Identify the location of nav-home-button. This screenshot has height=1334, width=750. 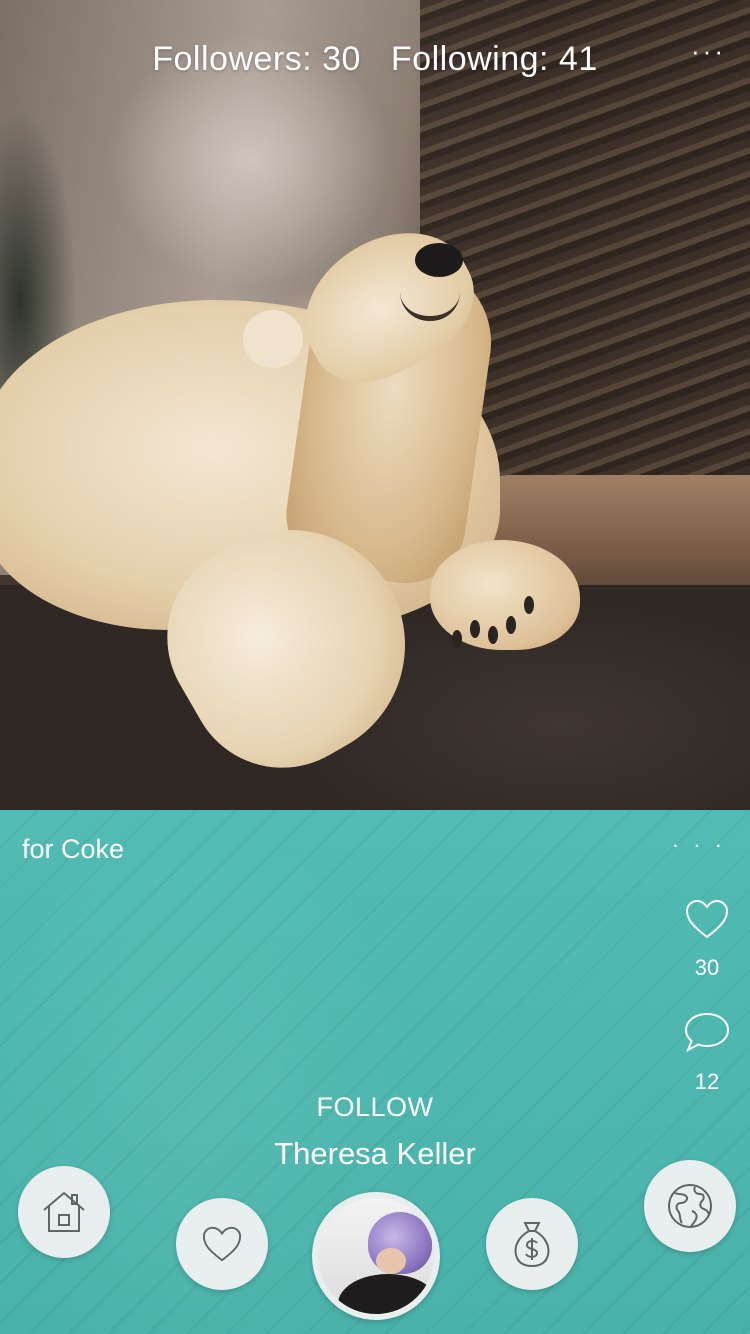
(64, 1212).